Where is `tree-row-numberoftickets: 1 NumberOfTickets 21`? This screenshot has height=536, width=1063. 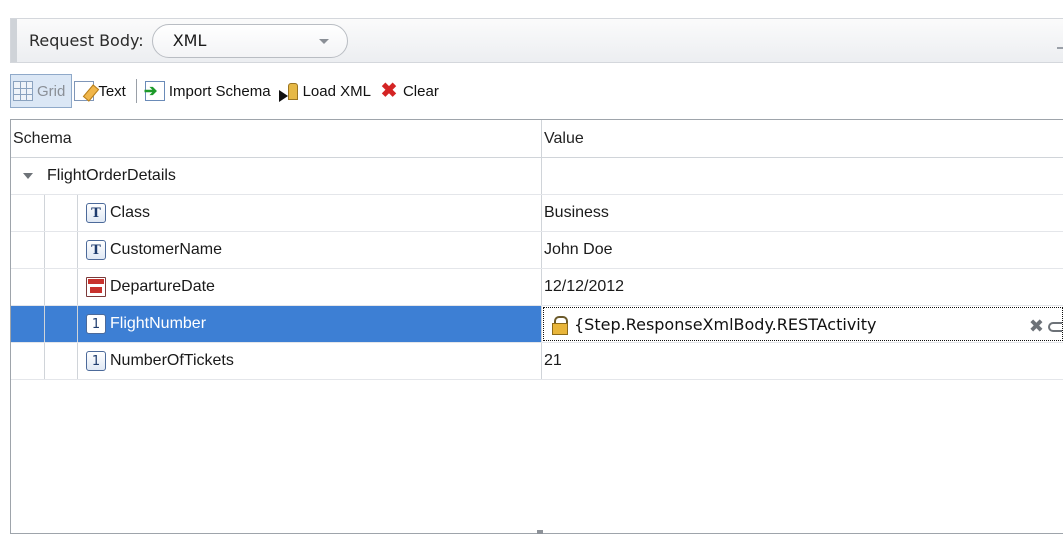 tree-row-numberoftickets: 1 NumberOfTickets 21 is located at coordinates (537, 361).